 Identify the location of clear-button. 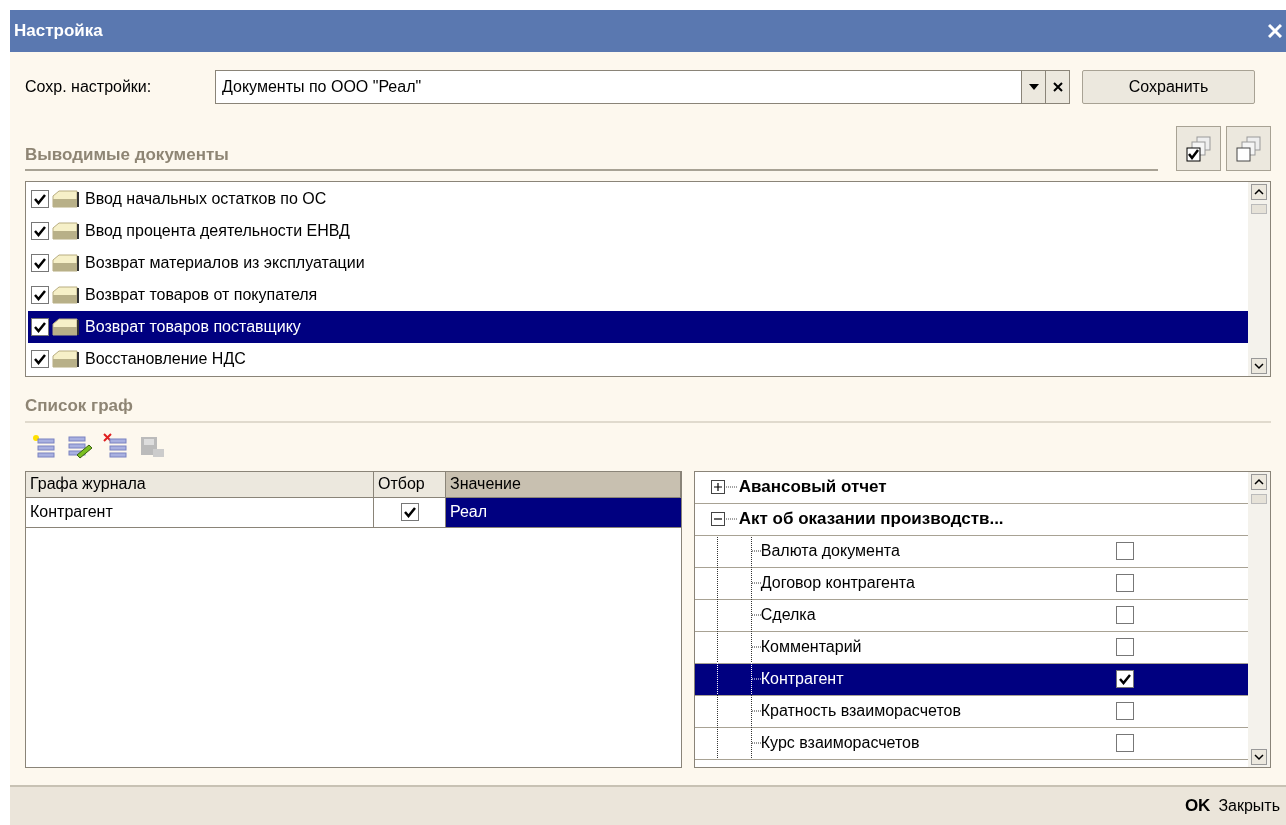
(1057, 87).